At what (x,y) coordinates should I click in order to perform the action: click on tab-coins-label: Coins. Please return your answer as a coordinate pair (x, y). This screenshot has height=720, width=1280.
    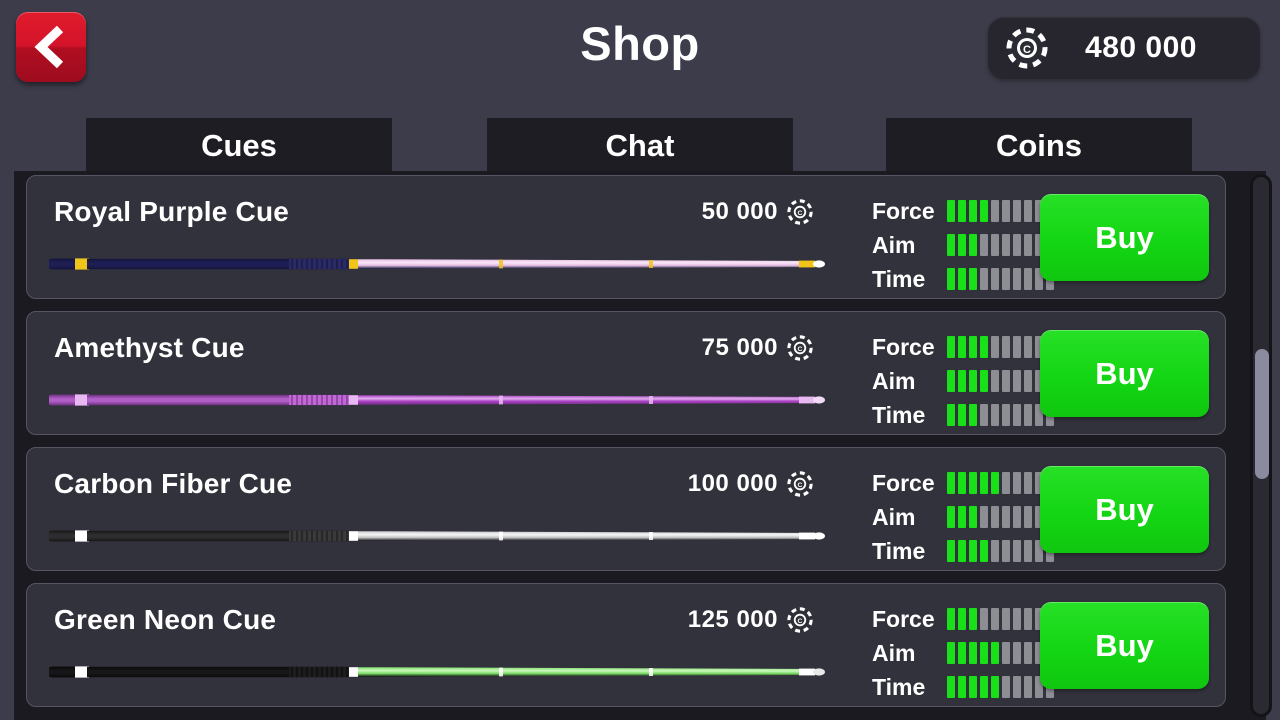
    Looking at the image, I should click on (1039, 145).